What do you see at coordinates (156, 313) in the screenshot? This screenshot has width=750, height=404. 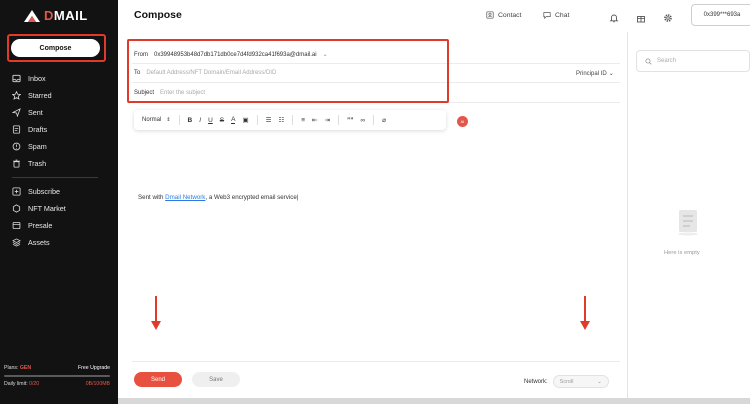 I see `send-arrow-annotation` at bounding box center [156, 313].